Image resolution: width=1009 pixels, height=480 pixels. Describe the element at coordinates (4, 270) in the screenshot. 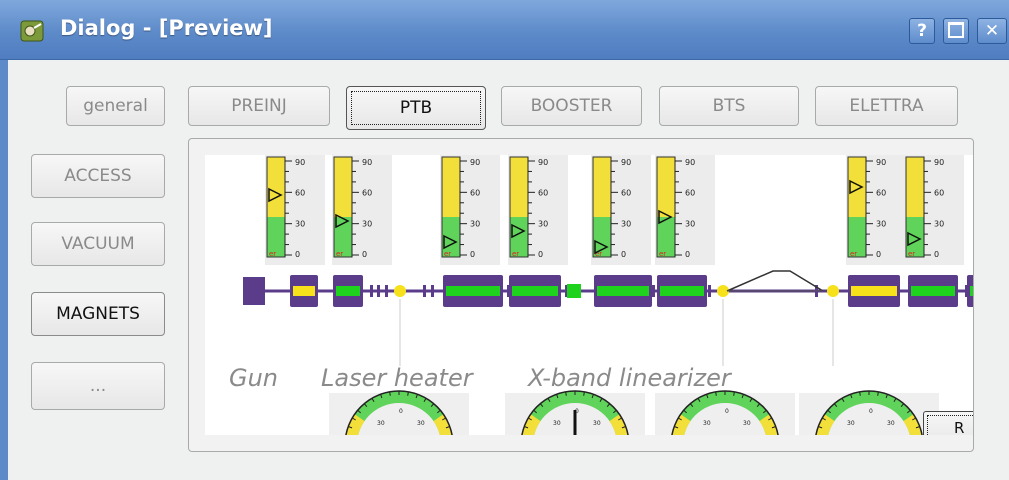

I see `window-frame-left` at that location.